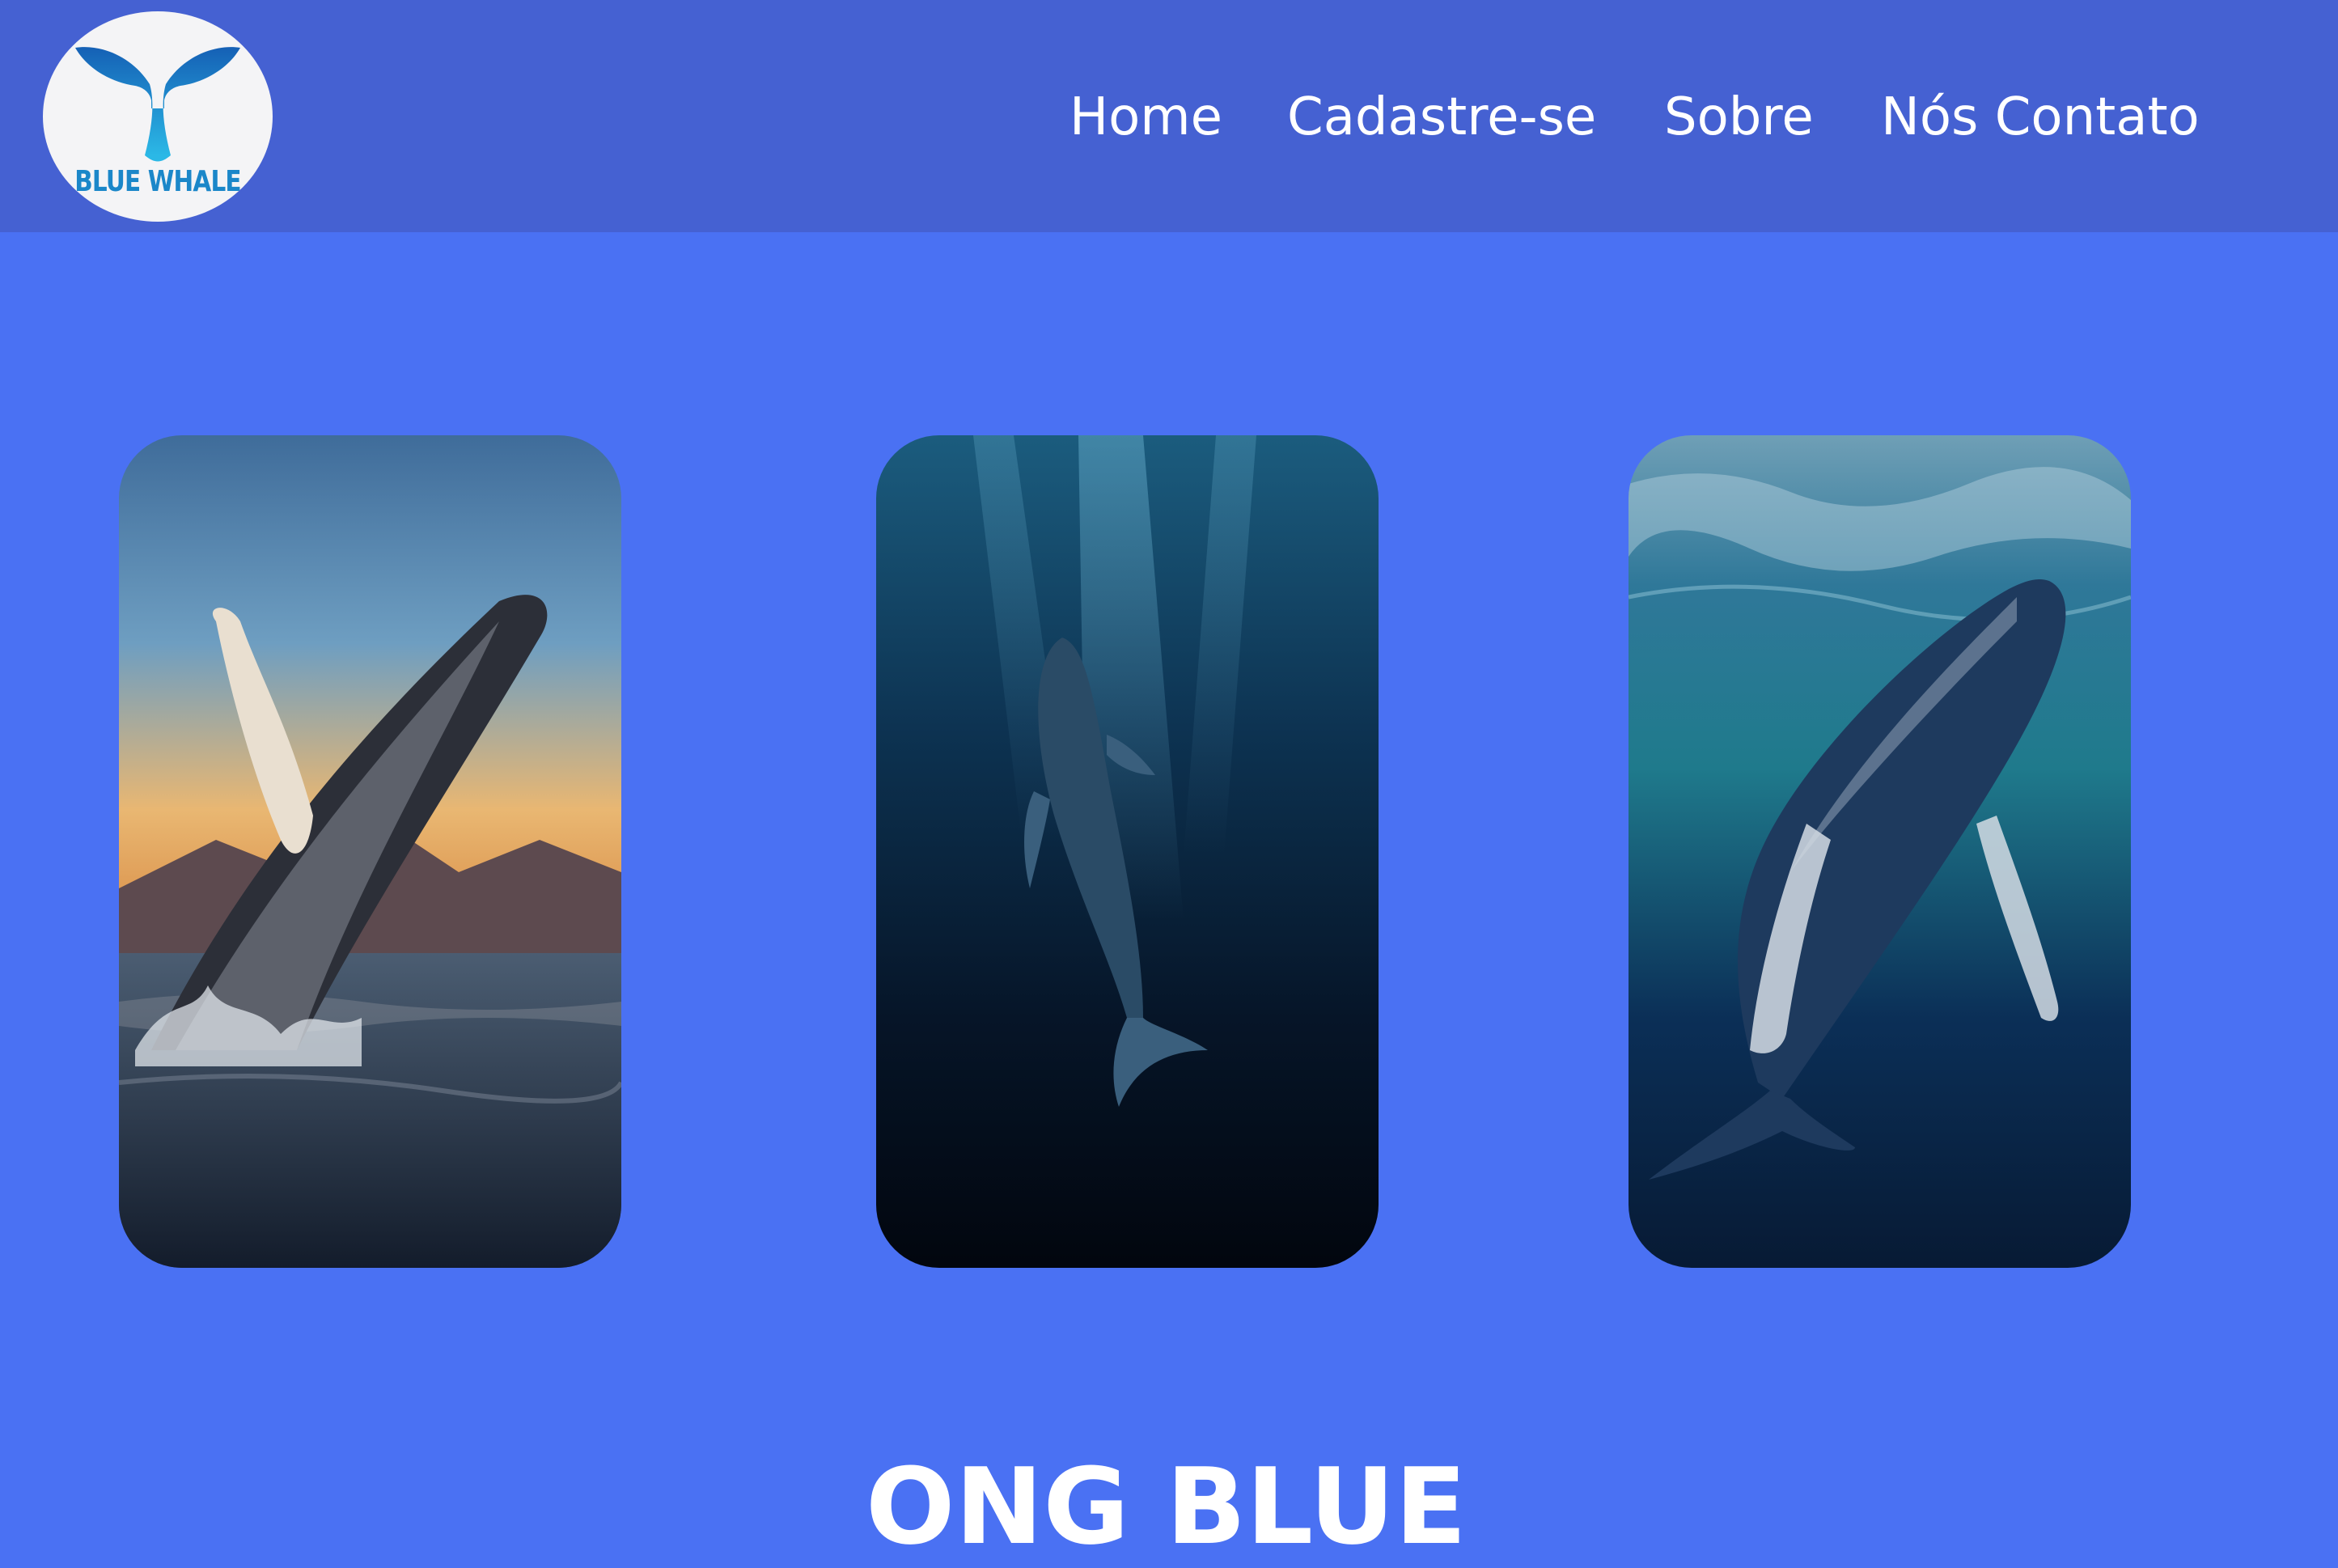 This screenshot has height=1568, width=2338. I want to click on logo: BLUE WHALE, so click(158, 117).